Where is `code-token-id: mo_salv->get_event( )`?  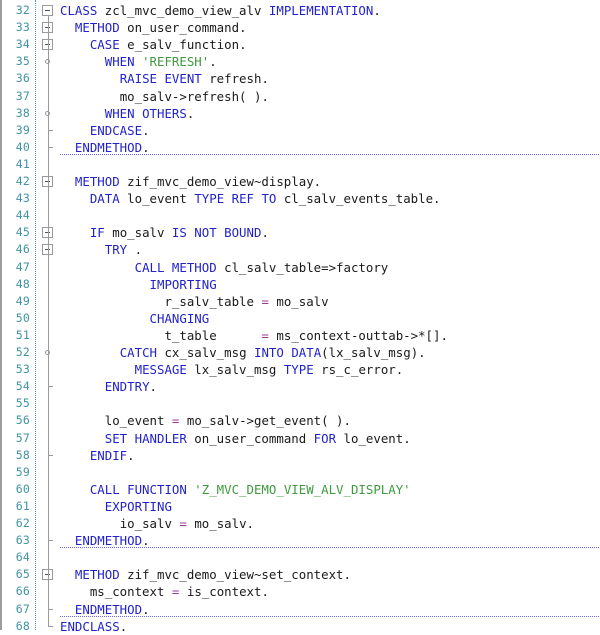
code-token-id: mo_salv->get_event( ) is located at coordinates (265, 421).